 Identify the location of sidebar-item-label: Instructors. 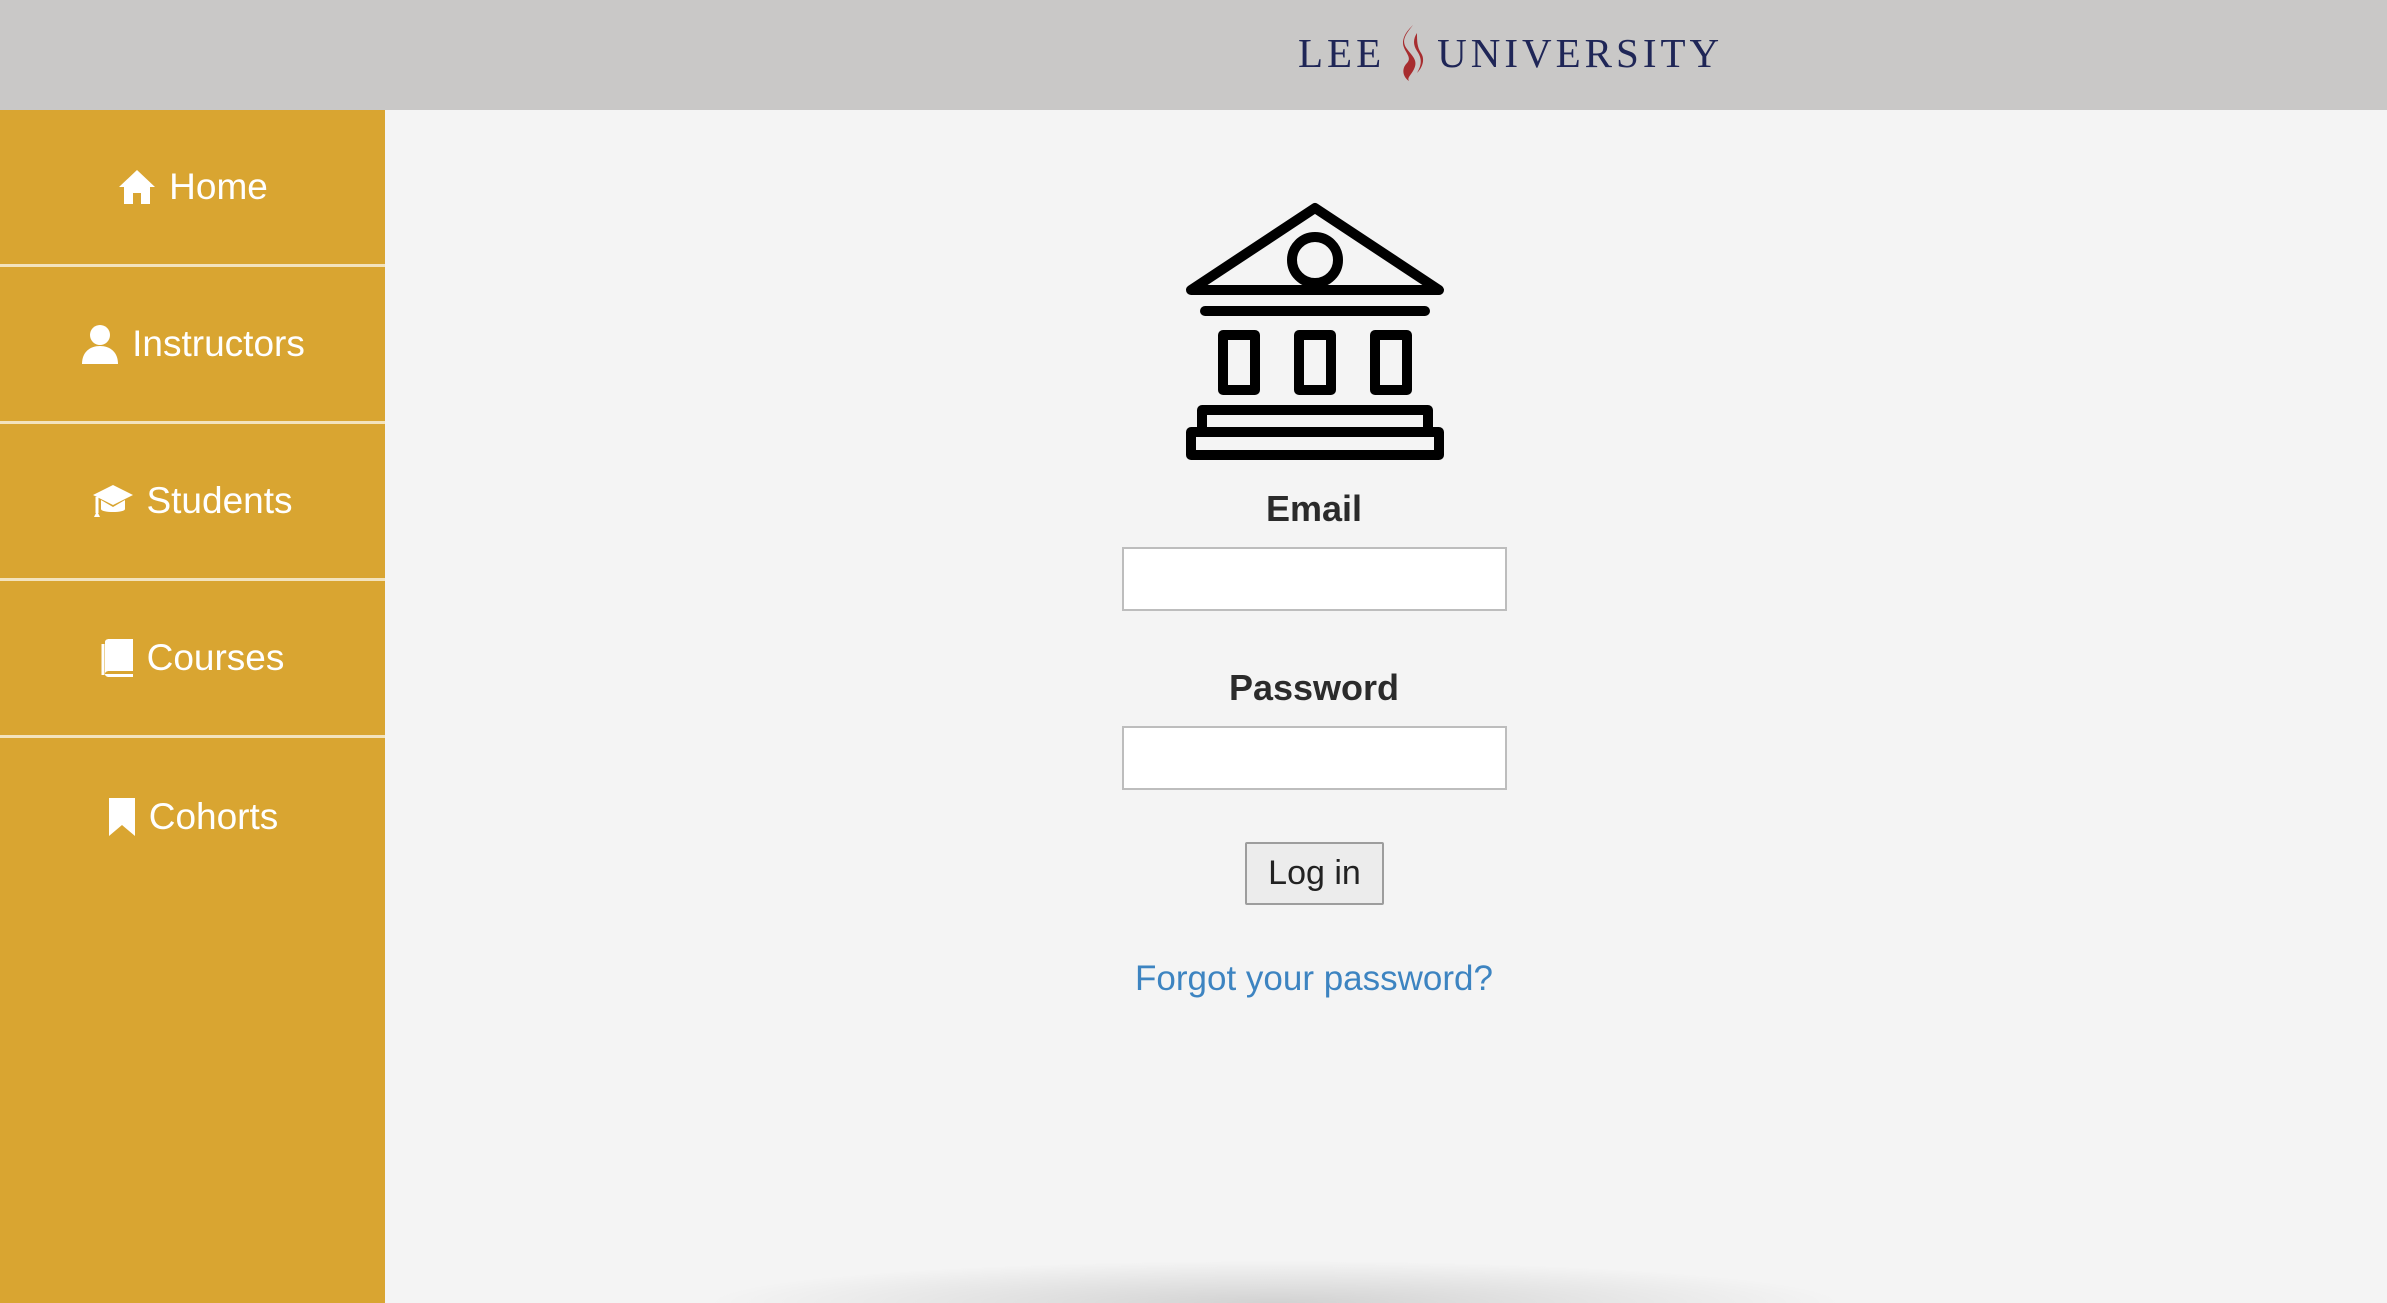
(218, 343).